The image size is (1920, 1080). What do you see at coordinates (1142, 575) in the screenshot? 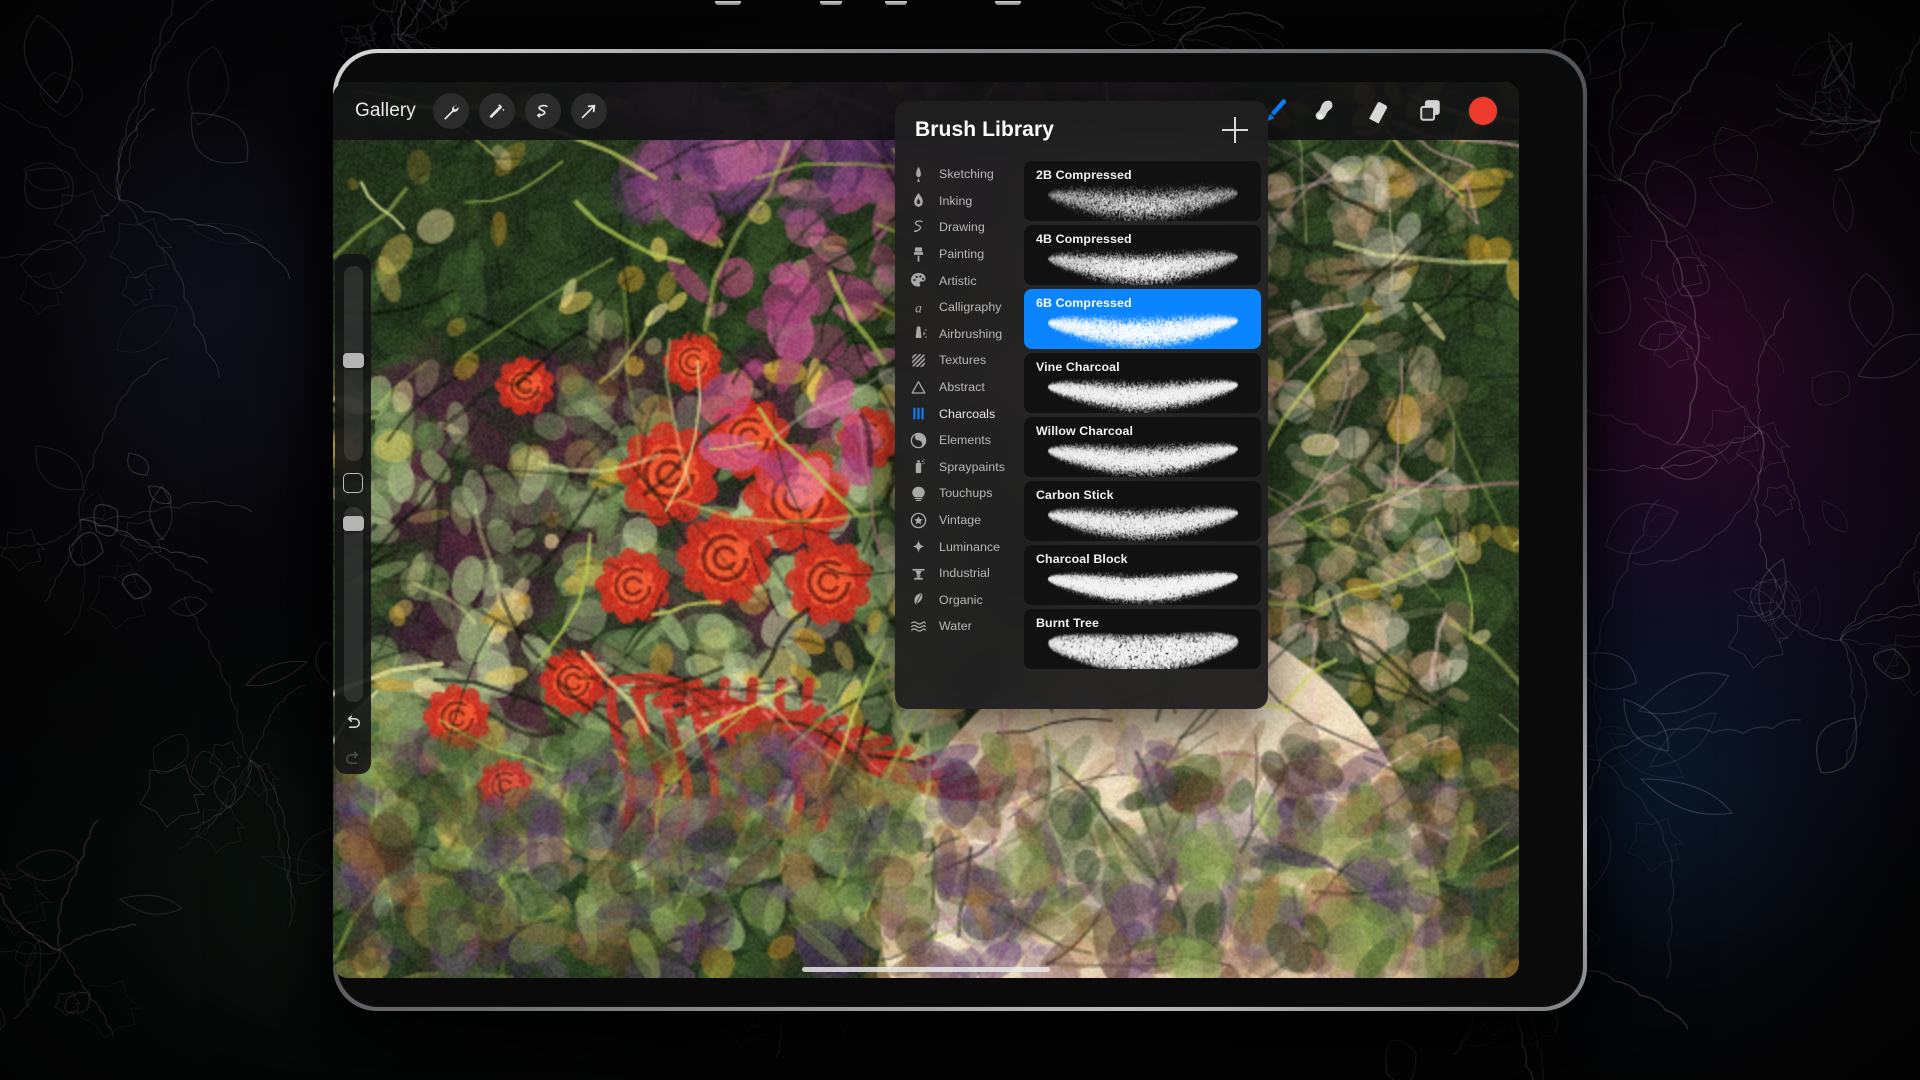
I see `brush-item: Charcoal Block` at bounding box center [1142, 575].